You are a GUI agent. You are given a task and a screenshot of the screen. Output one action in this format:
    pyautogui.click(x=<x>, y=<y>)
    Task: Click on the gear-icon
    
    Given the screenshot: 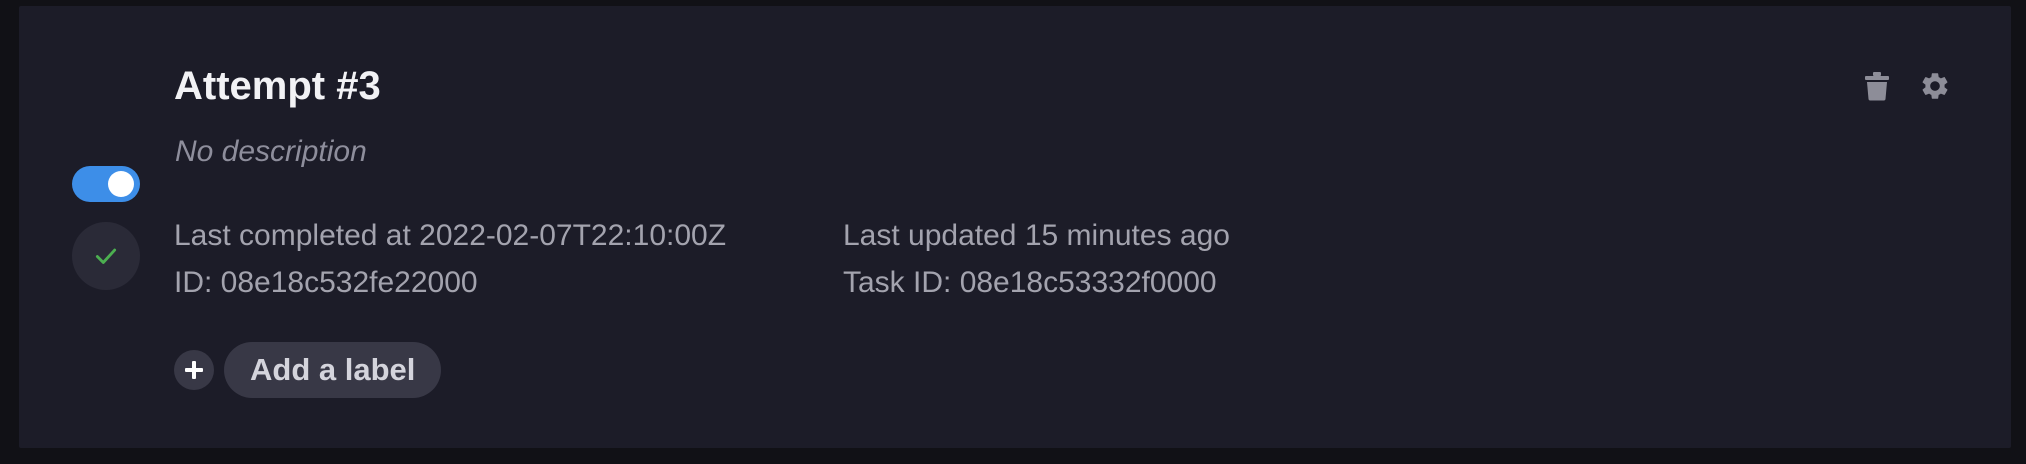 What is the action you would take?
    pyautogui.click(x=1935, y=86)
    